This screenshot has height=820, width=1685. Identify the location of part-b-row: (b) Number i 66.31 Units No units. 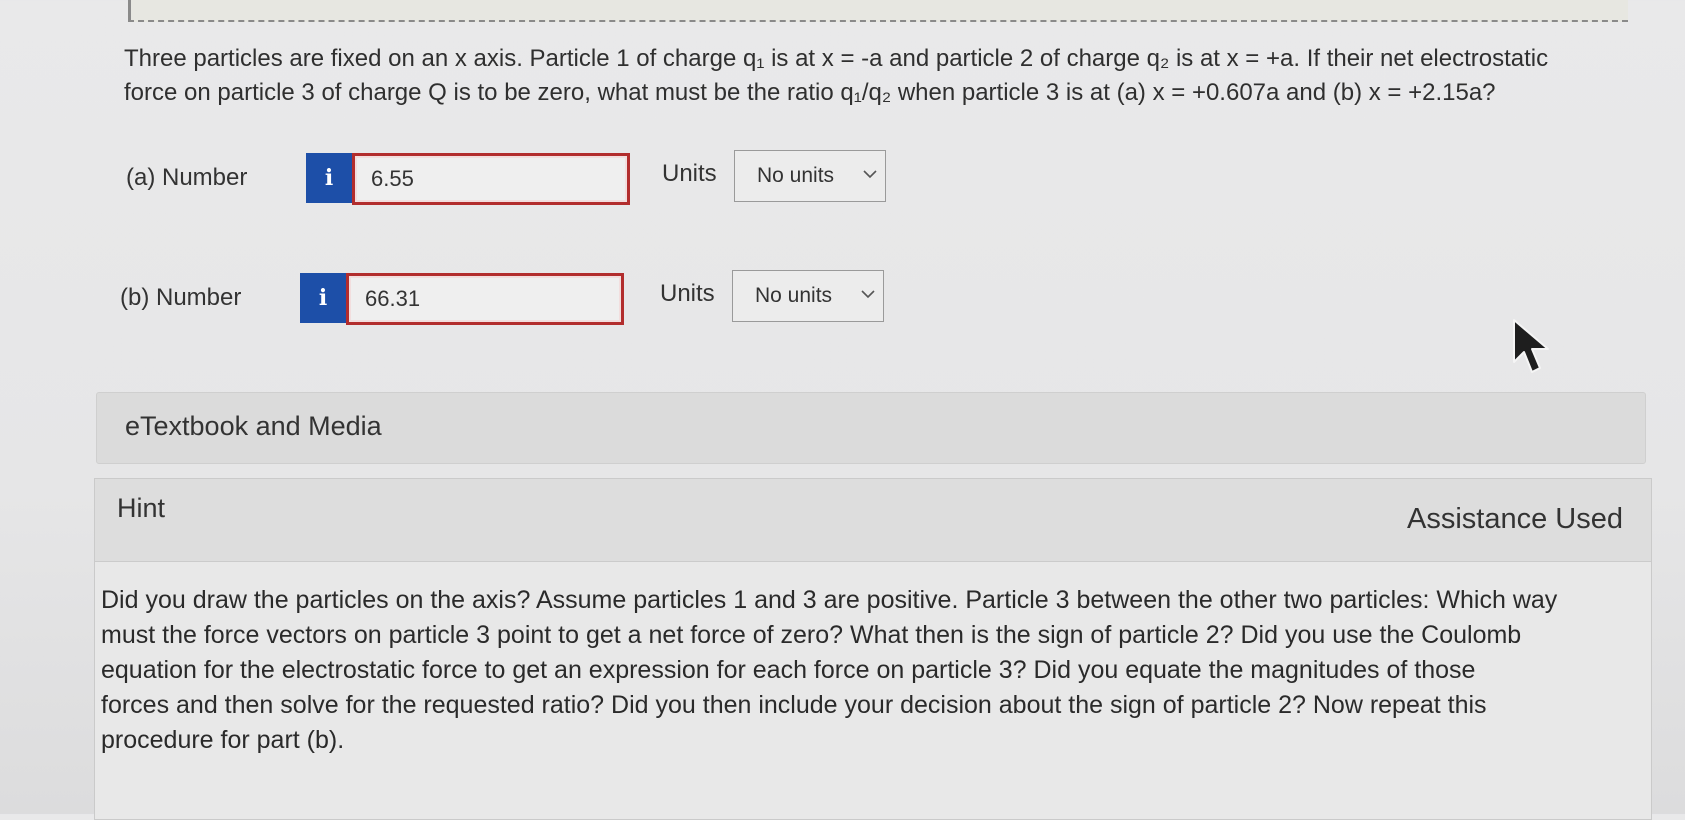
(842, 298).